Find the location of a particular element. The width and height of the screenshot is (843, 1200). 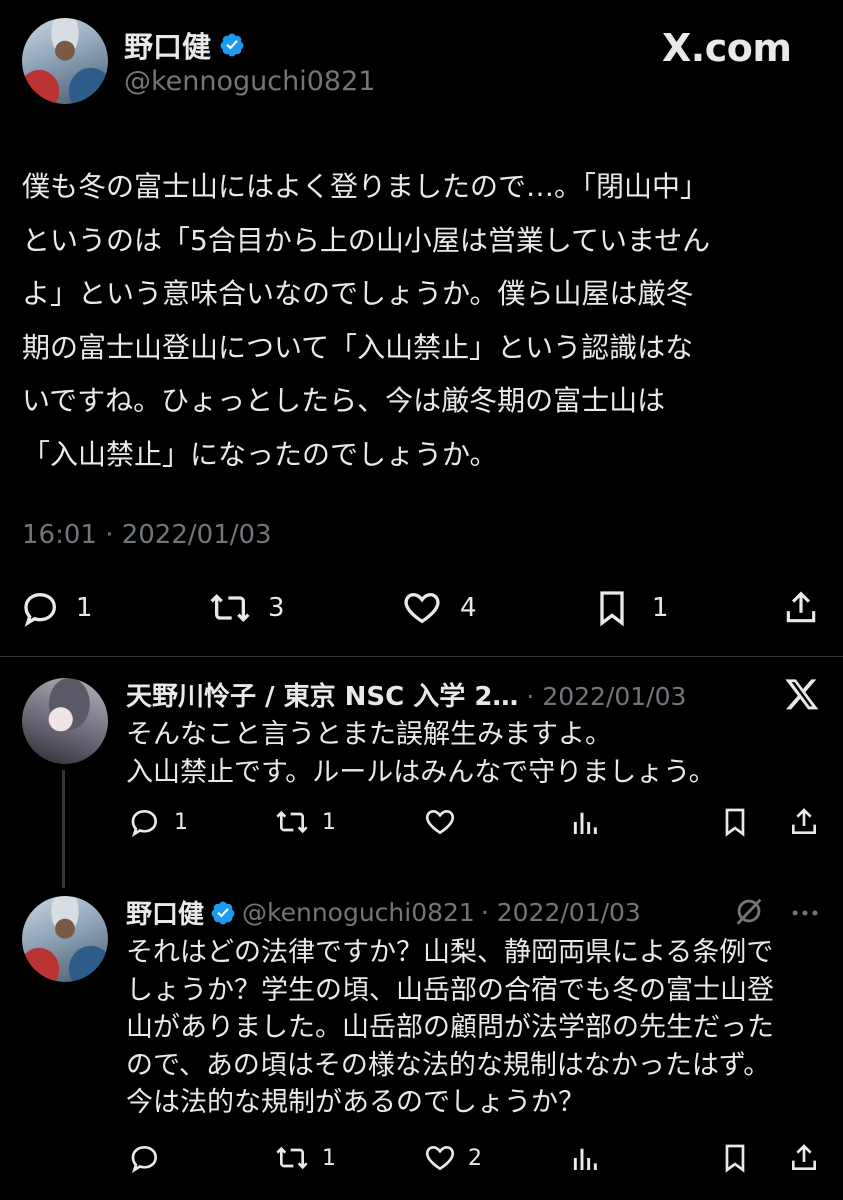

like-count: 2 is located at coordinates (475, 1158).